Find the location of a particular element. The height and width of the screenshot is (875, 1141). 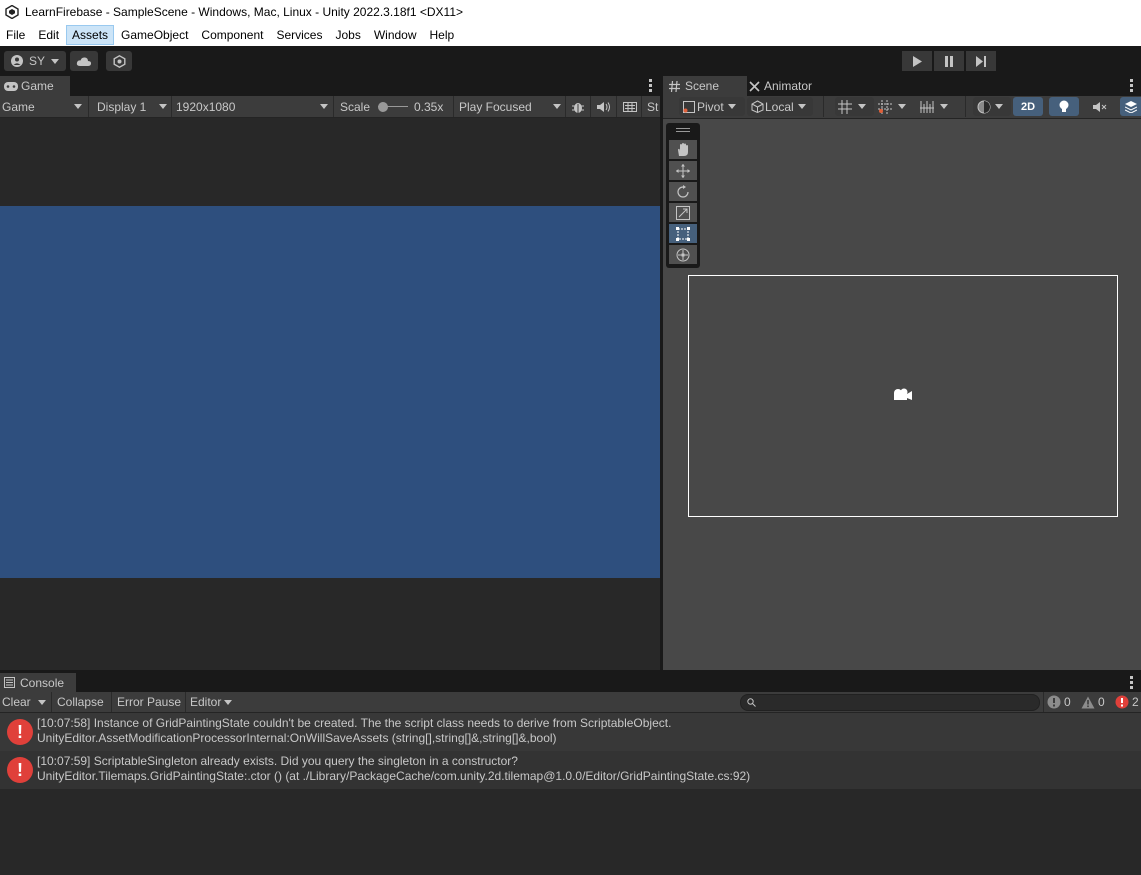

play-icon is located at coordinates (917, 61).